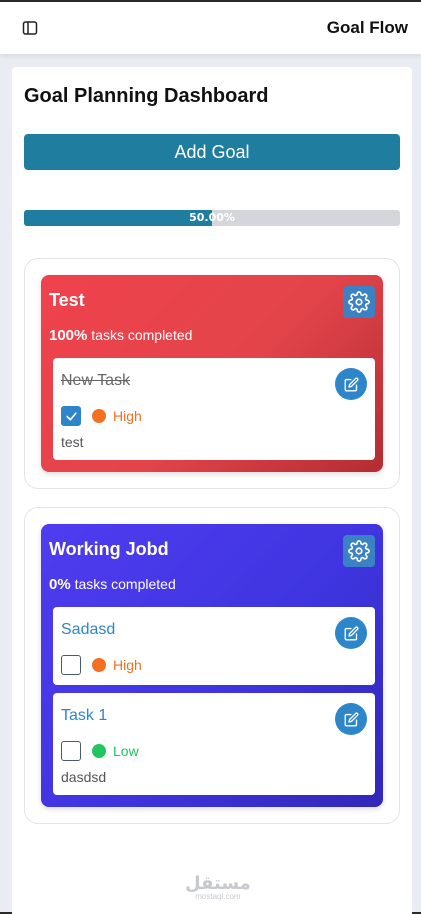 Image resolution: width=421 pixels, height=914 pixels. I want to click on task-title: New Task, so click(96, 380).